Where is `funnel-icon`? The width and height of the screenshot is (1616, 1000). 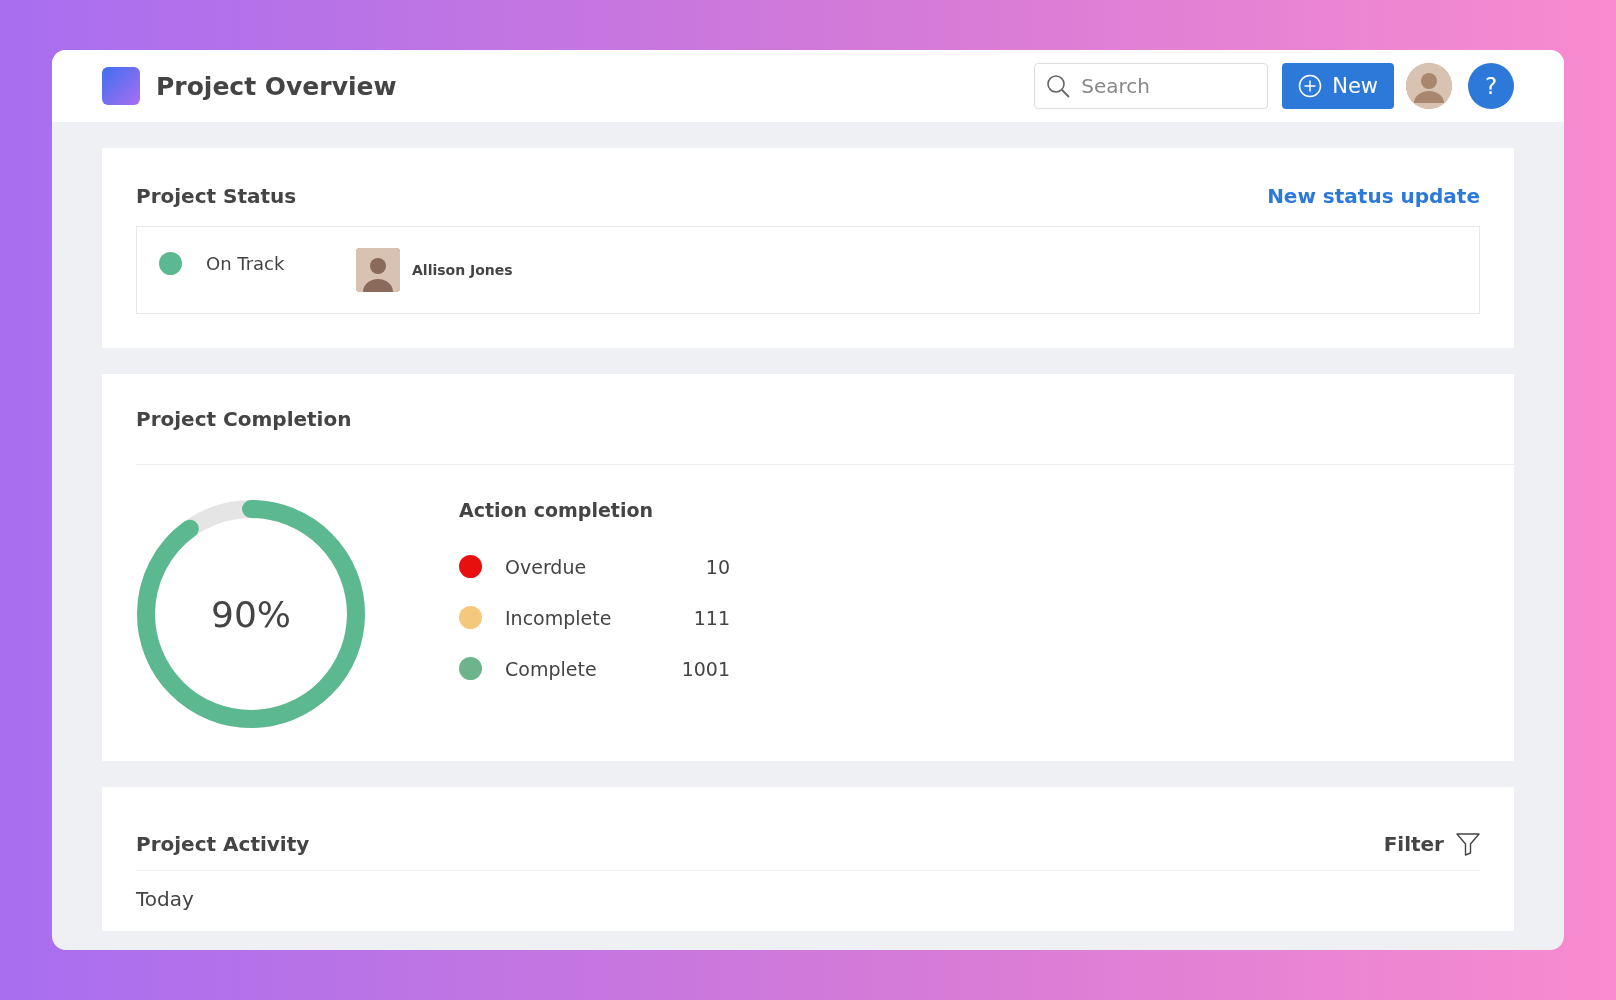
funnel-icon is located at coordinates (1468, 844).